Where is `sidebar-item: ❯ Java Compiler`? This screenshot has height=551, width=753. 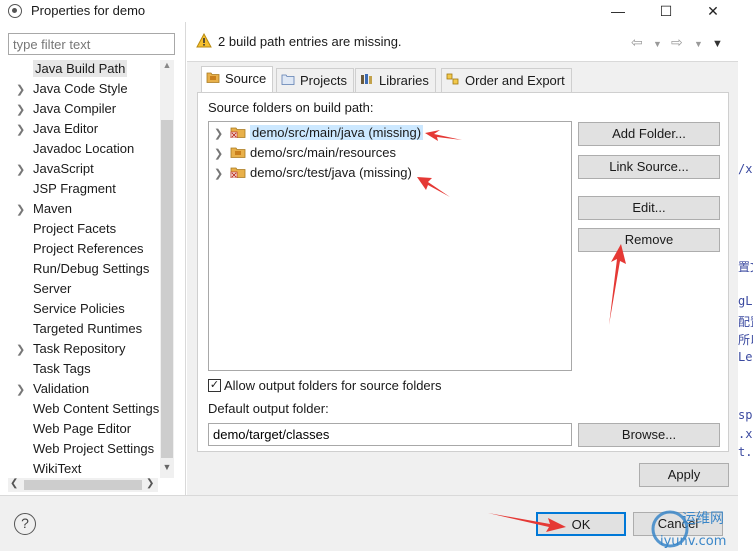 sidebar-item: ❯ Java Compiler is located at coordinates (66, 109).